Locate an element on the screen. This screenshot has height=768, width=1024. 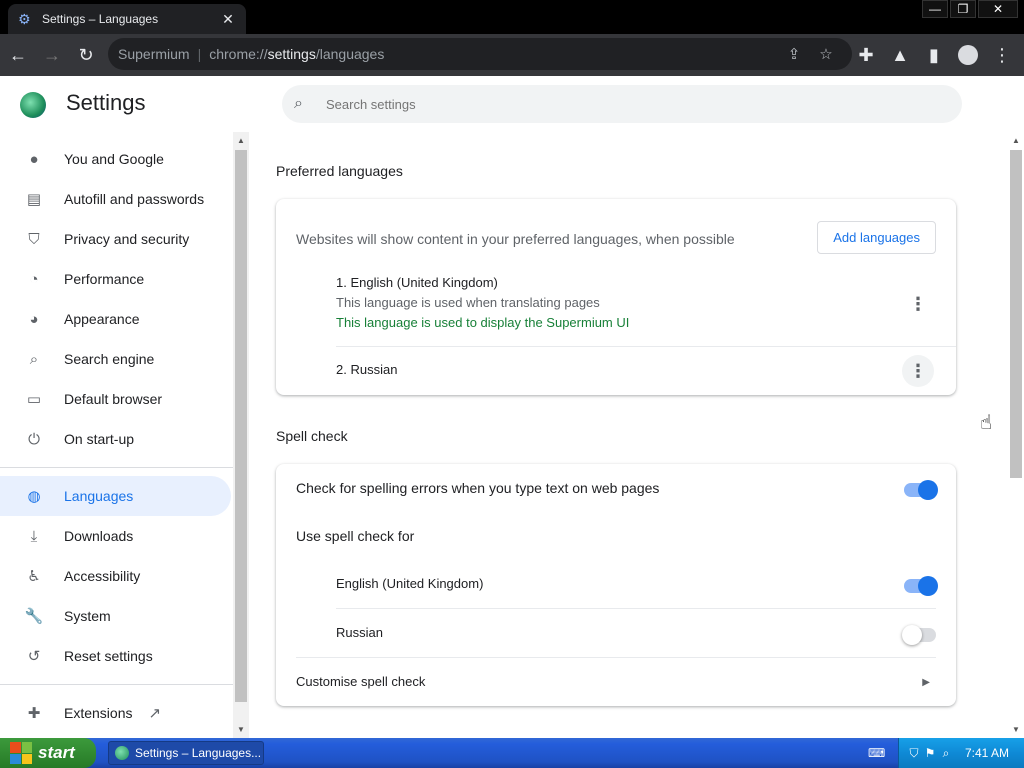
sidebar-item-label: System is located at coordinates (87, 616).